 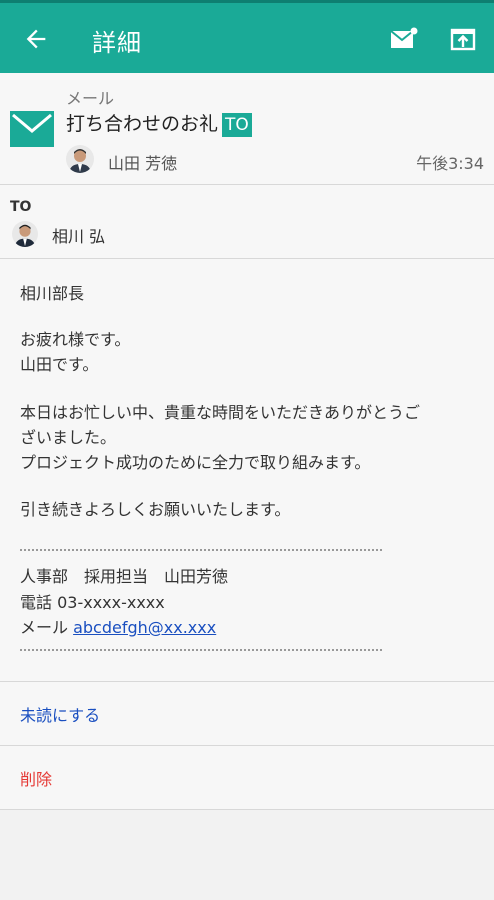 I want to click on sender-avatar, so click(x=80, y=159).